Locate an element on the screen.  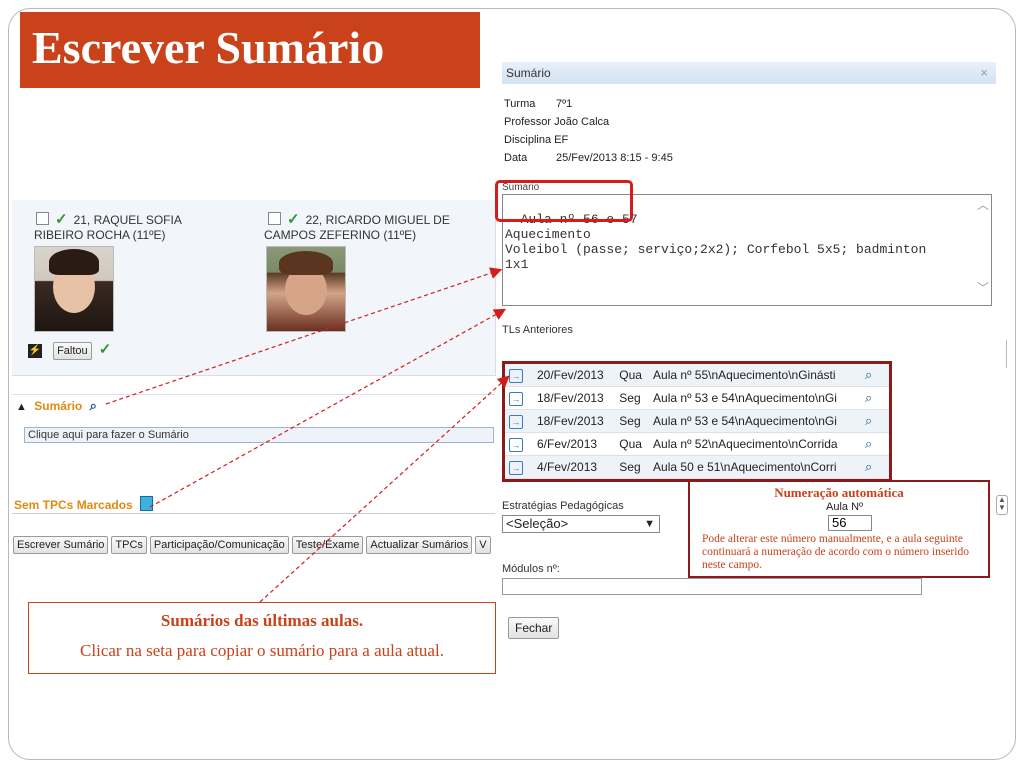
modulos-label: Módulos nº: is located at coordinates (531, 569).